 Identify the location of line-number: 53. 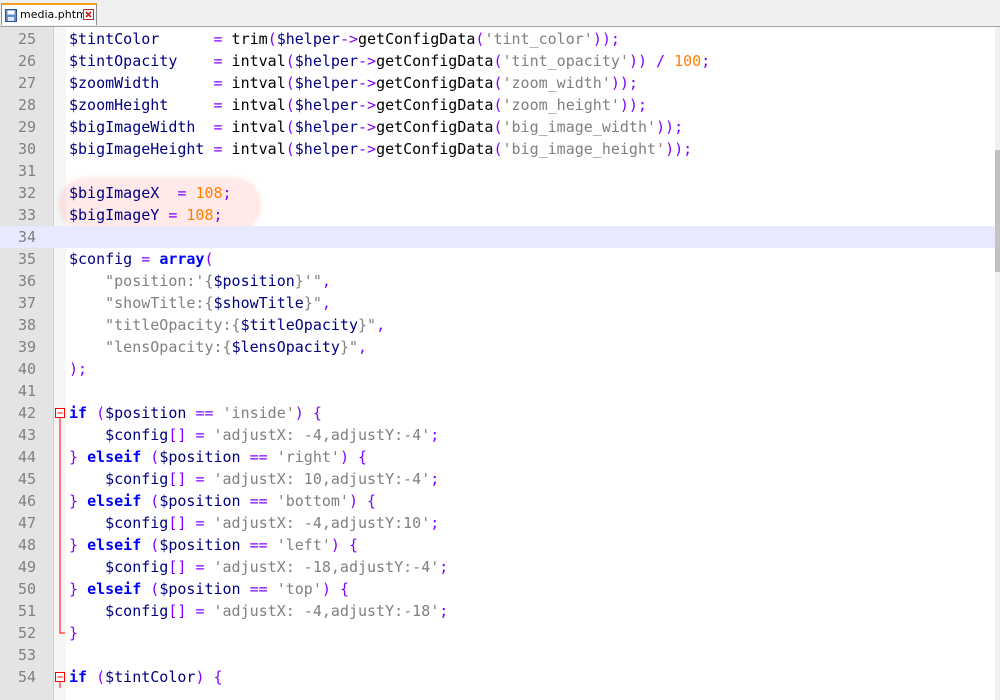
(26, 655).